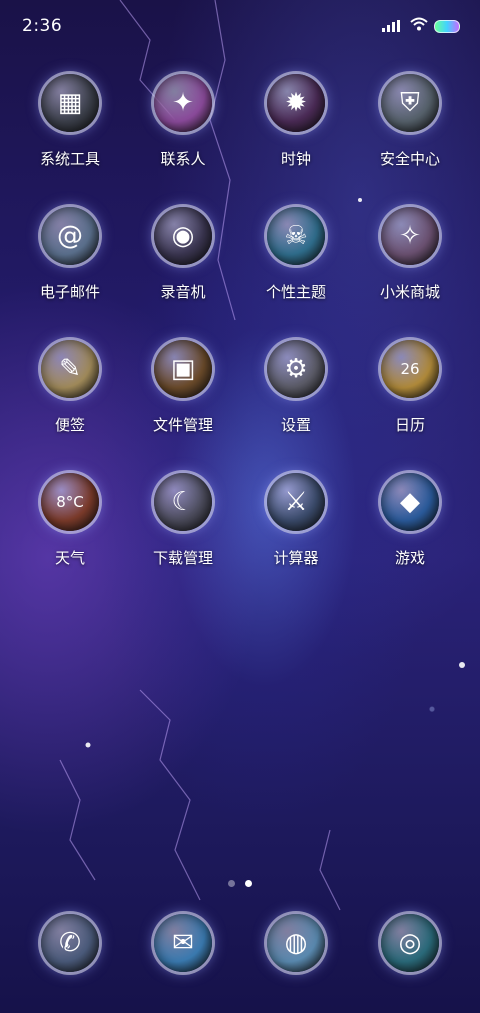  Describe the element at coordinates (183, 103) in the screenshot. I see `contacts-fan-icon: ✦` at that location.